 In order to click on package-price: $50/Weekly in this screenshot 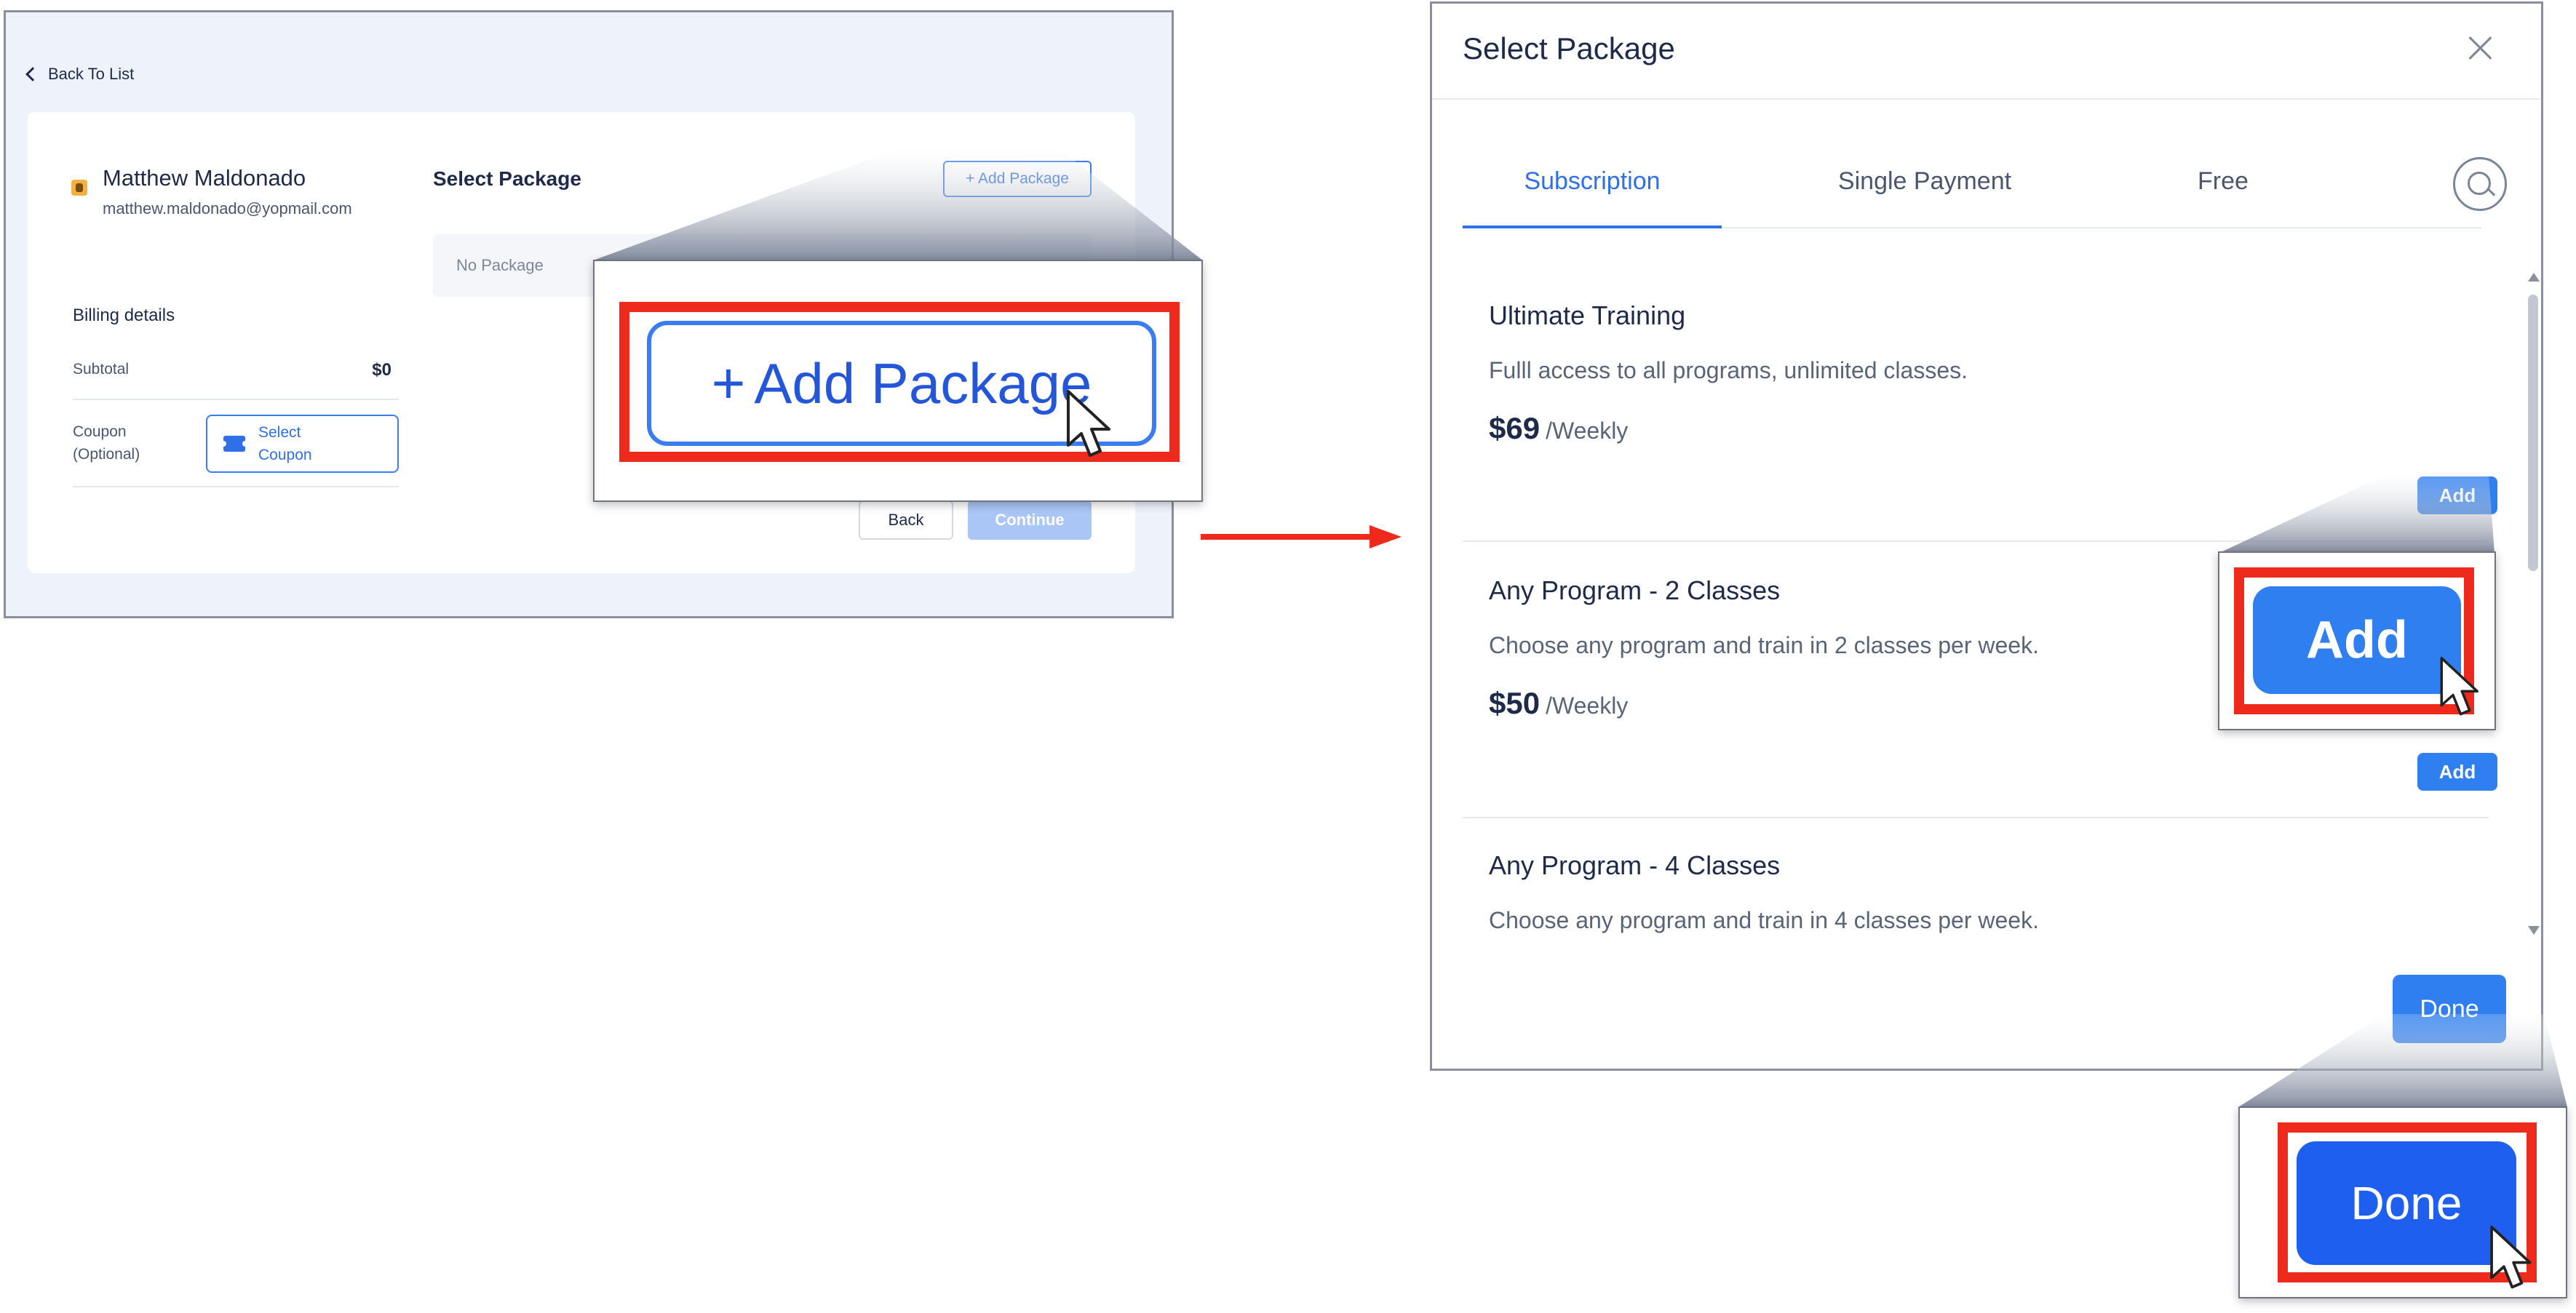, I will do `click(1558, 703)`.